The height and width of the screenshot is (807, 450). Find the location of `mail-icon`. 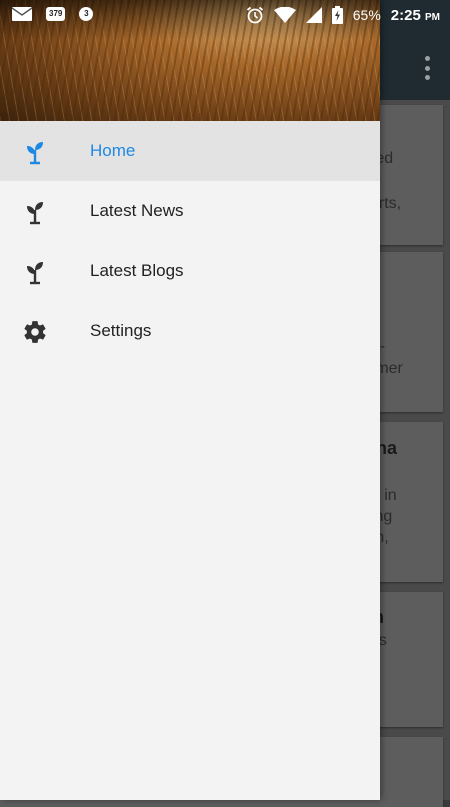

mail-icon is located at coordinates (22, 14).